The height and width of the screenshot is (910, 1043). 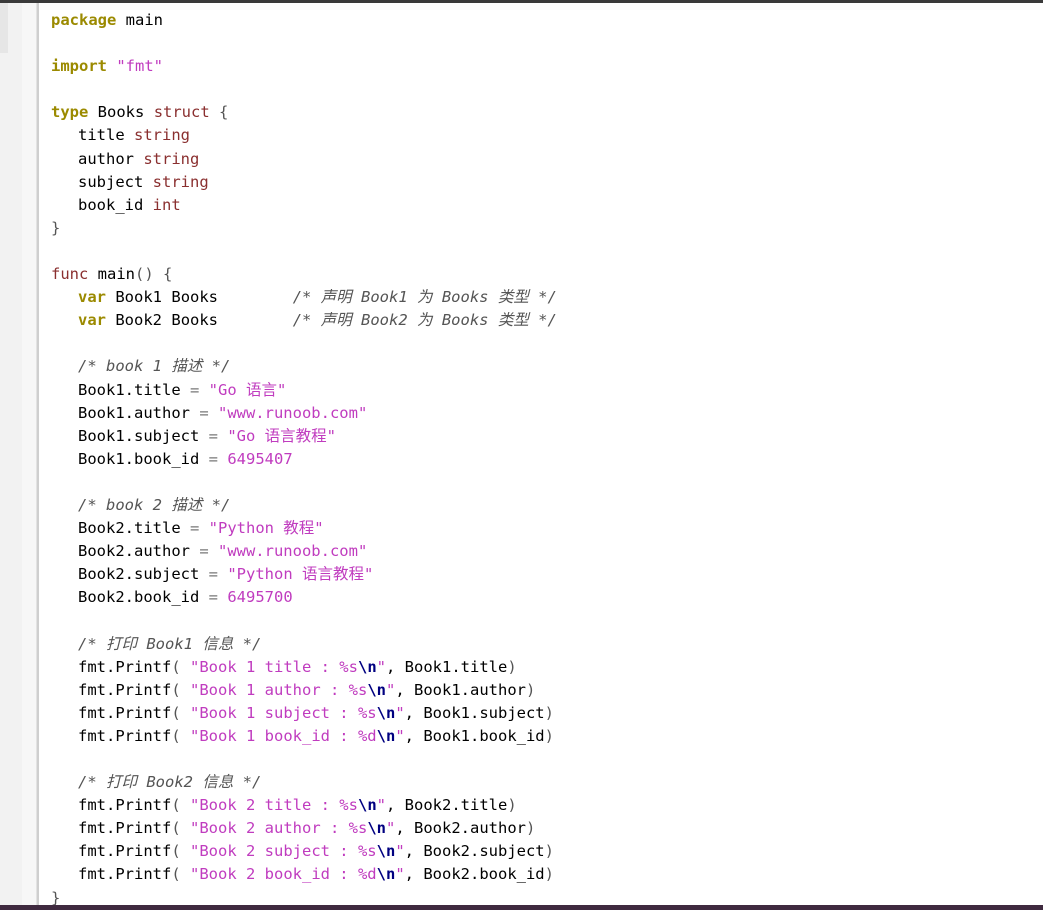 What do you see at coordinates (170, 643) in the screenshot?
I see `comment: /* 打印 Book1 信息 */` at bounding box center [170, 643].